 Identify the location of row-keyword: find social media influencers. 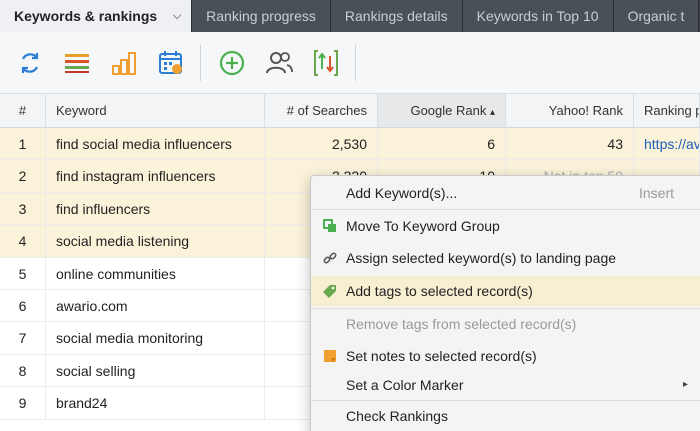
(155, 144).